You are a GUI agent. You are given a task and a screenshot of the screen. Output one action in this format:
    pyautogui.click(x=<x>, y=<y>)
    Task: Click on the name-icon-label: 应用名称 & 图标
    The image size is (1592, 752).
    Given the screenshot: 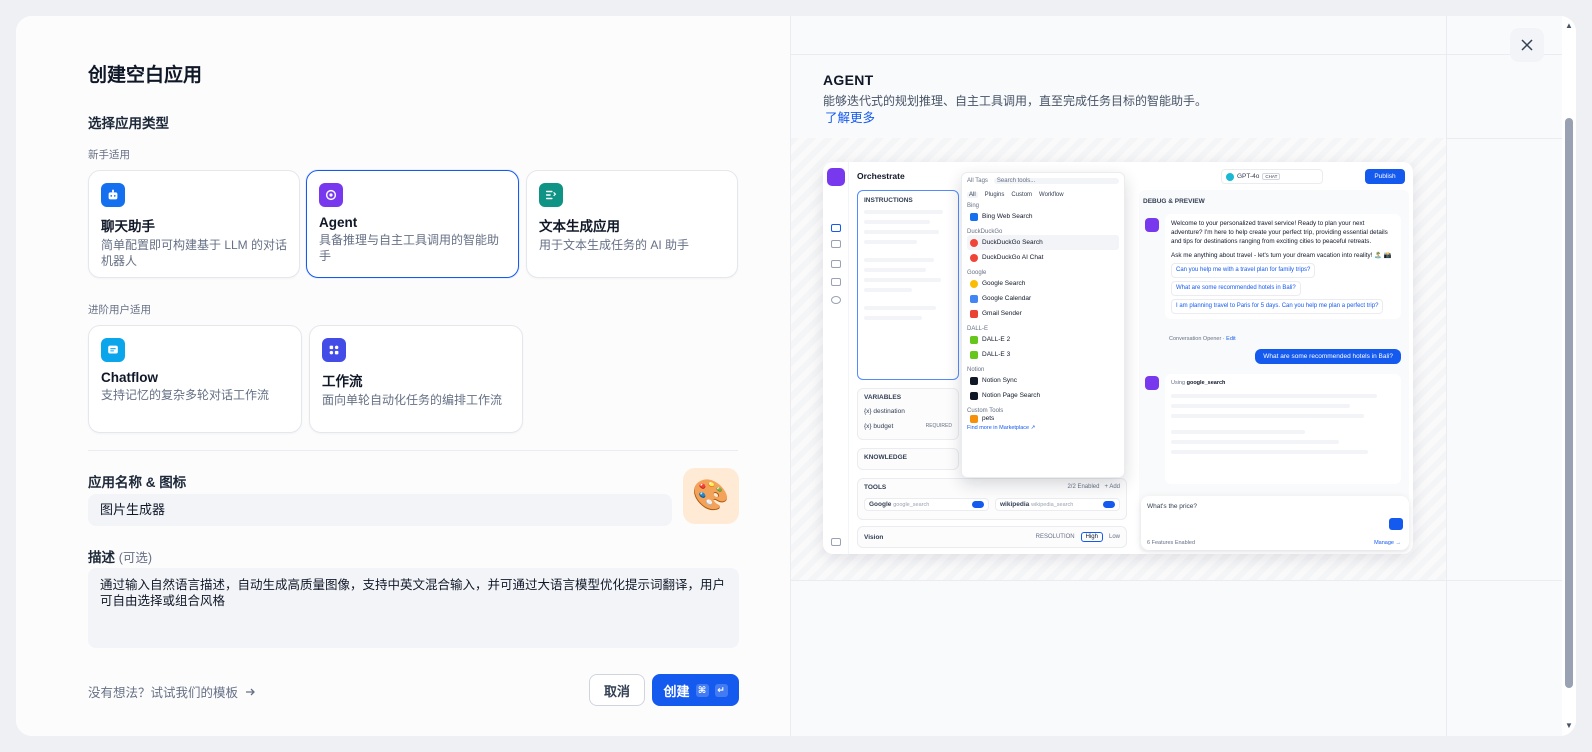 What is the action you would take?
    pyautogui.click(x=137, y=482)
    